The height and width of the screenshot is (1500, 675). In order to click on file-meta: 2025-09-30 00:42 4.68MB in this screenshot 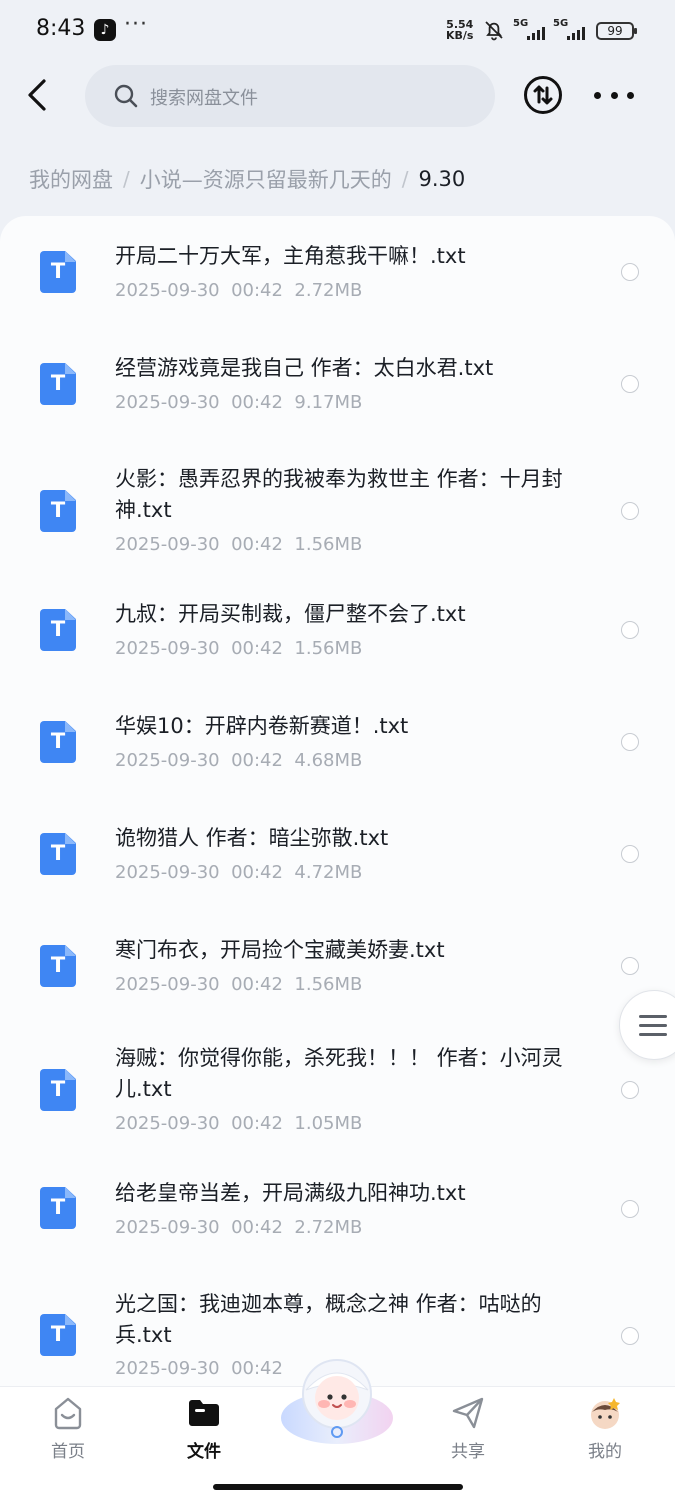, I will do `click(238, 760)`.